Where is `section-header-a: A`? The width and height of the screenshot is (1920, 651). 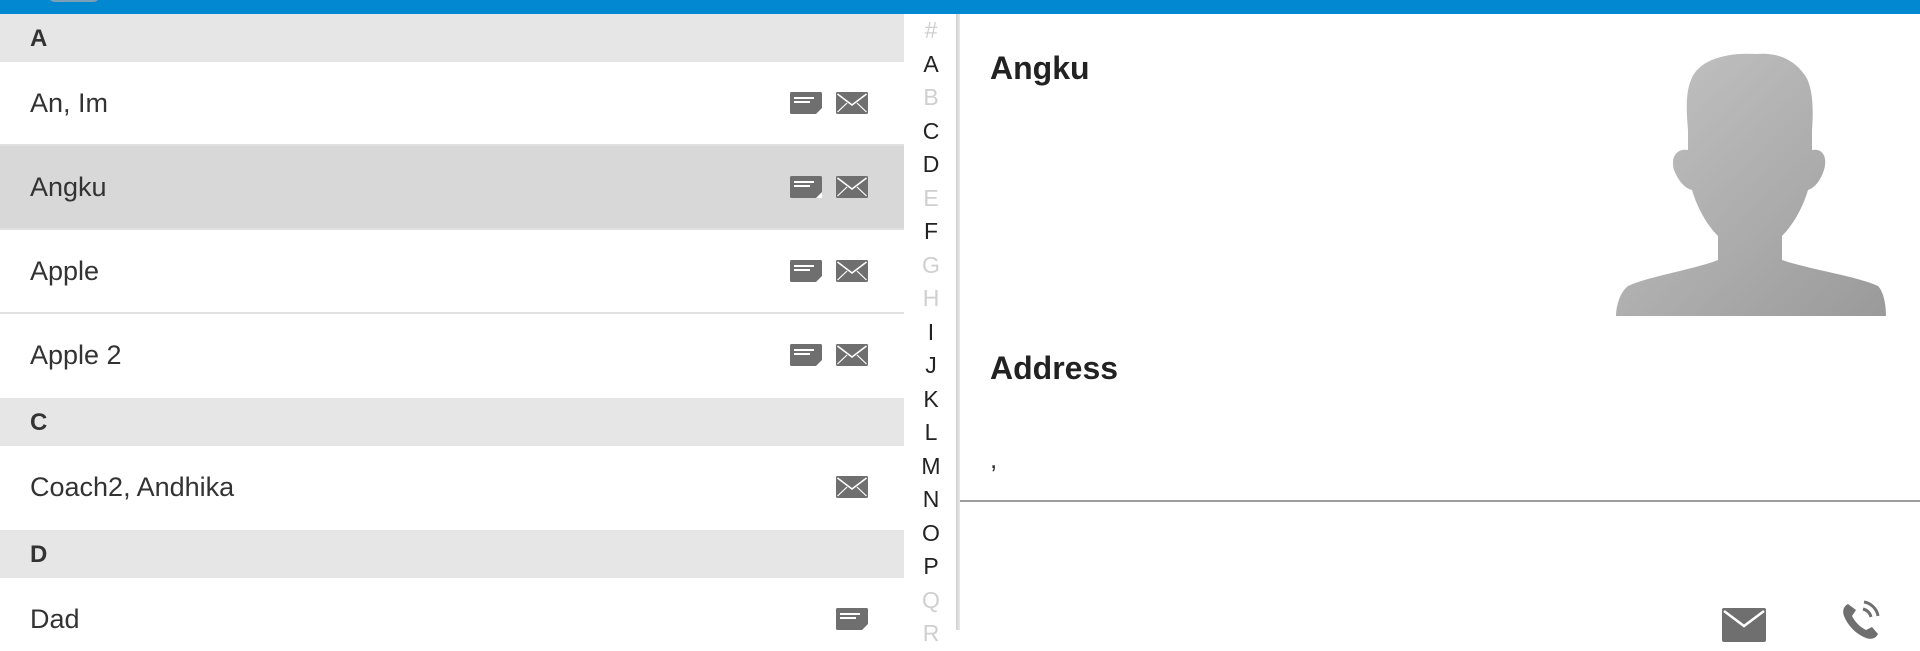
section-header-a: A is located at coordinates (452, 38).